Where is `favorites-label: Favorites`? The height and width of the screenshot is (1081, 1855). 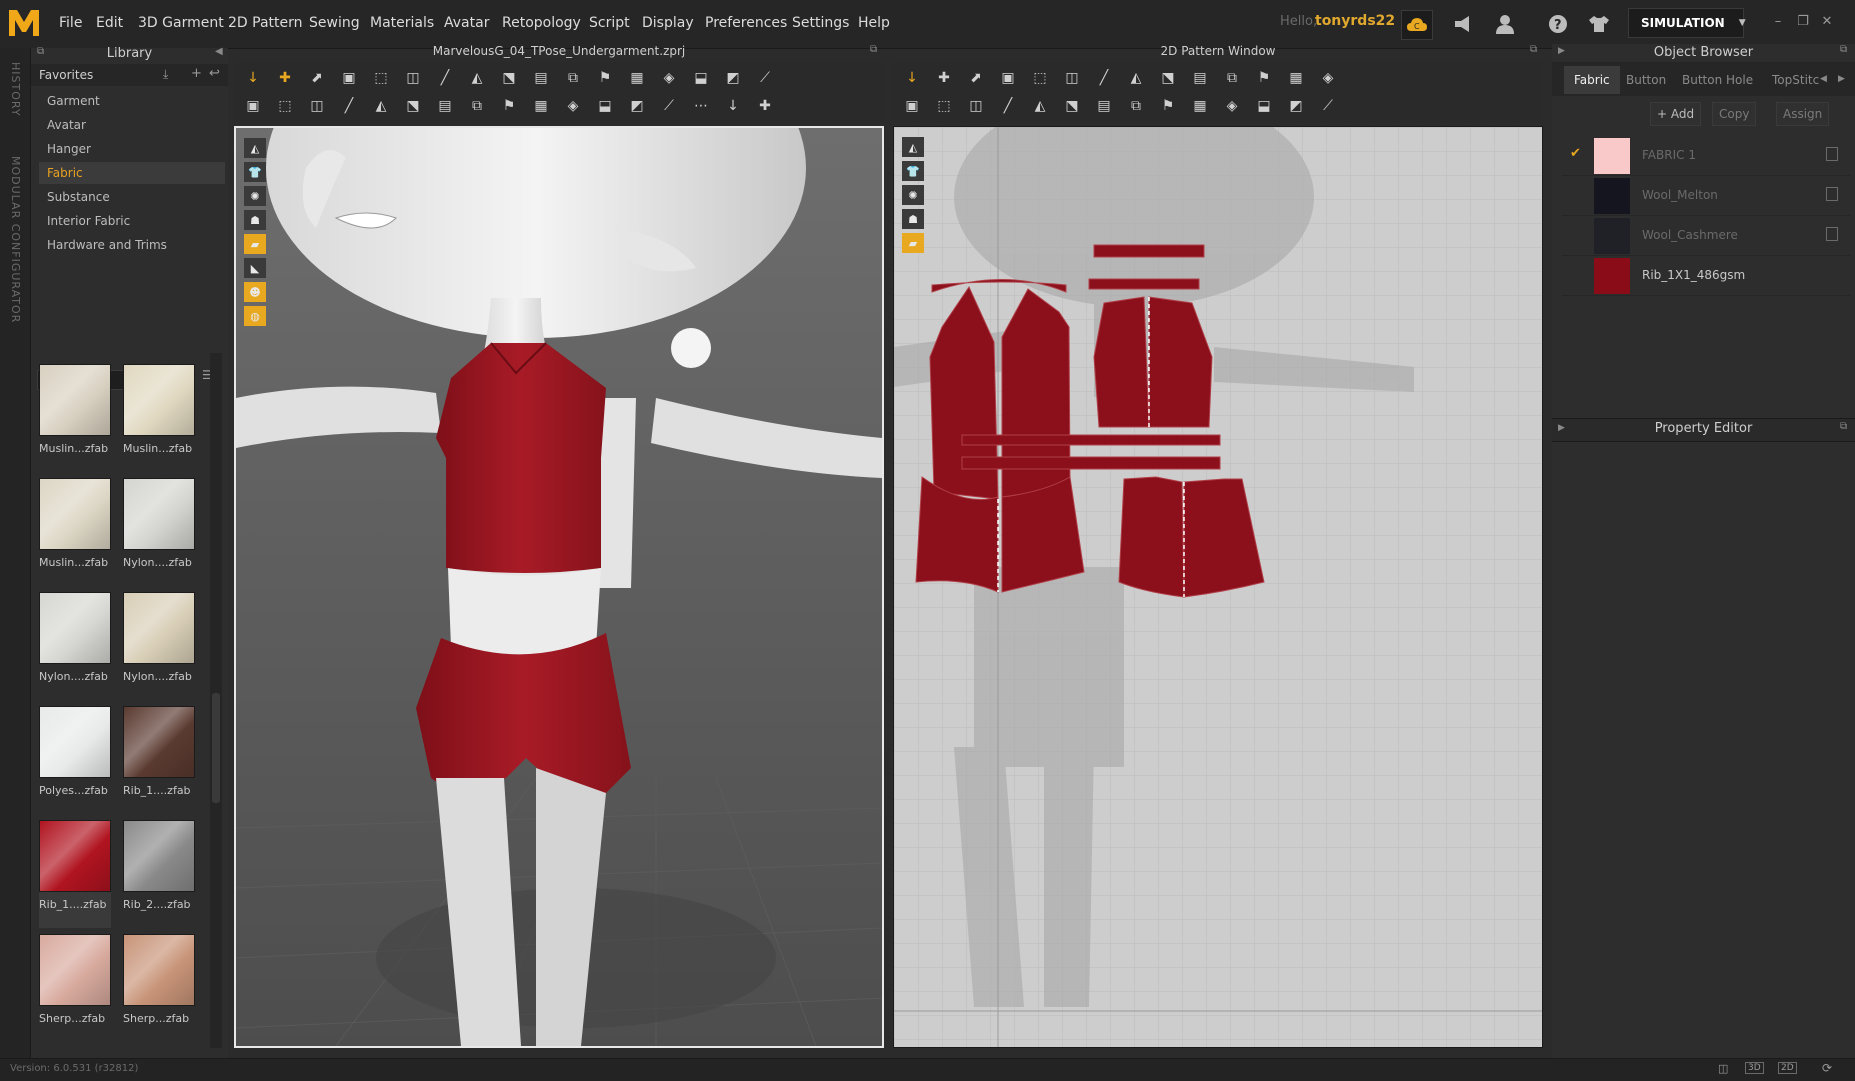
favorites-label: Favorites is located at coordinates (66, 75).